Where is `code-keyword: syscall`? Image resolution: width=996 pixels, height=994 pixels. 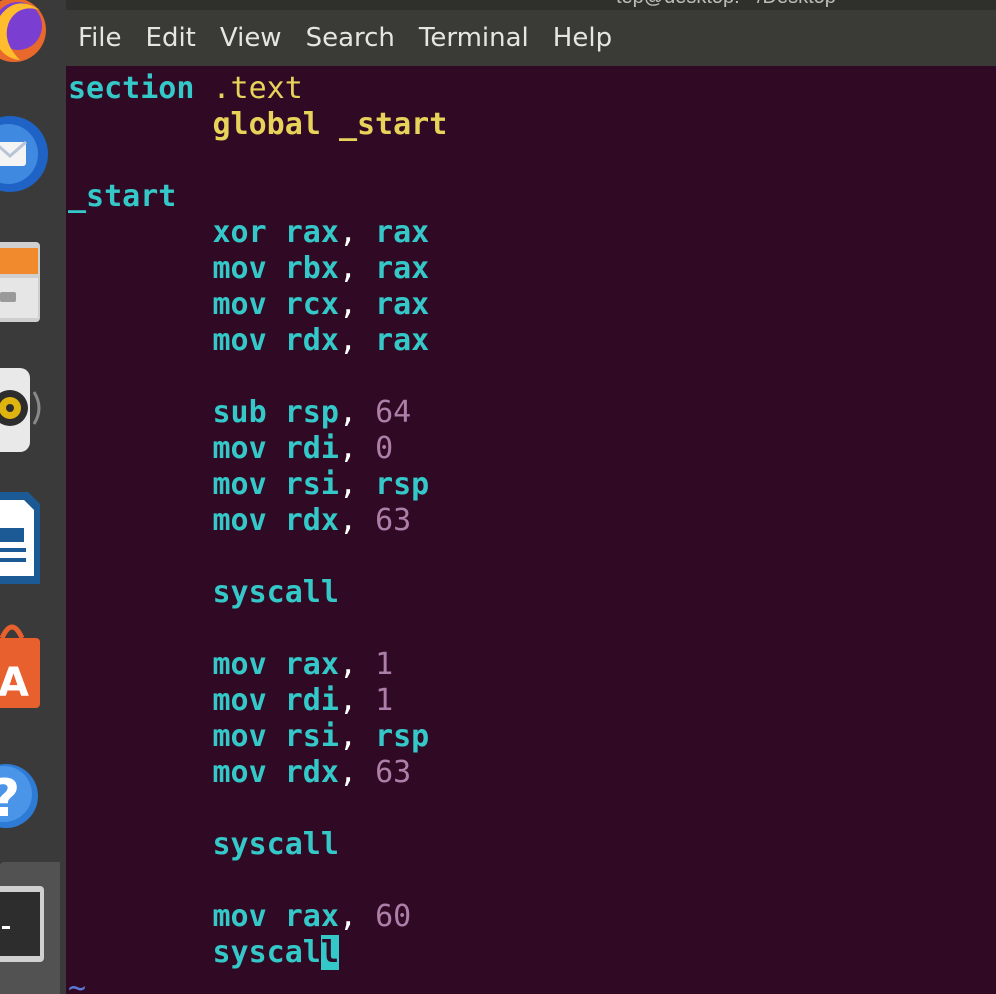
code-keyword: syscall is located at coordinates (275, 844).